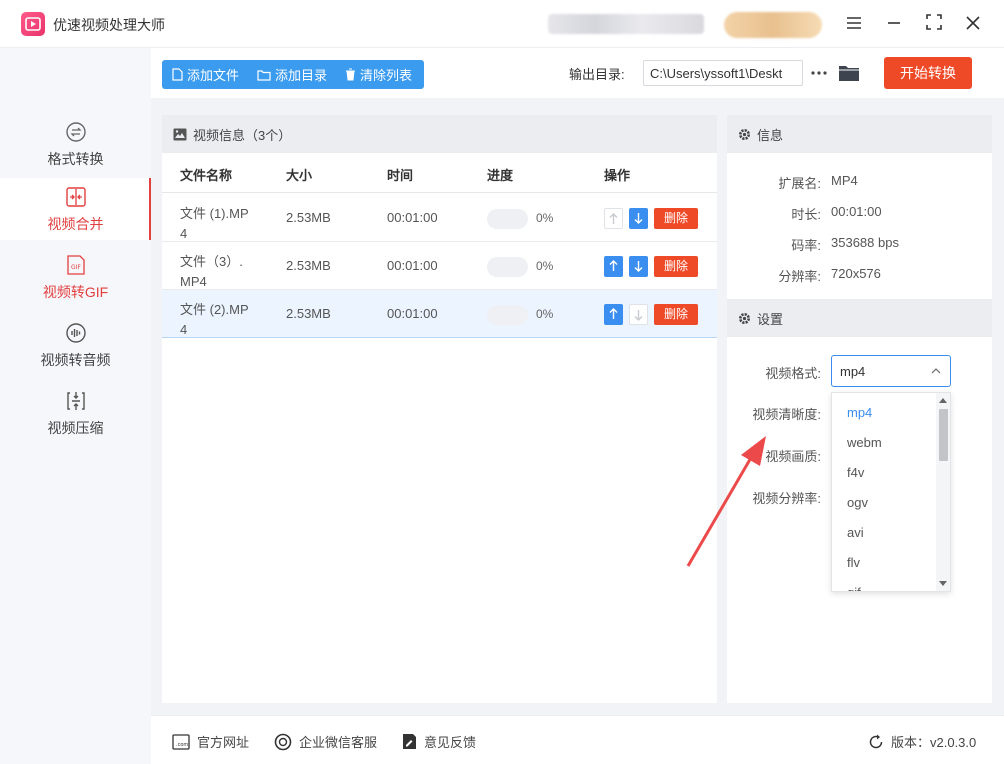  Describe the element at coordinates (76, 197) in the screenshot. I see `merge-icon` at that location.